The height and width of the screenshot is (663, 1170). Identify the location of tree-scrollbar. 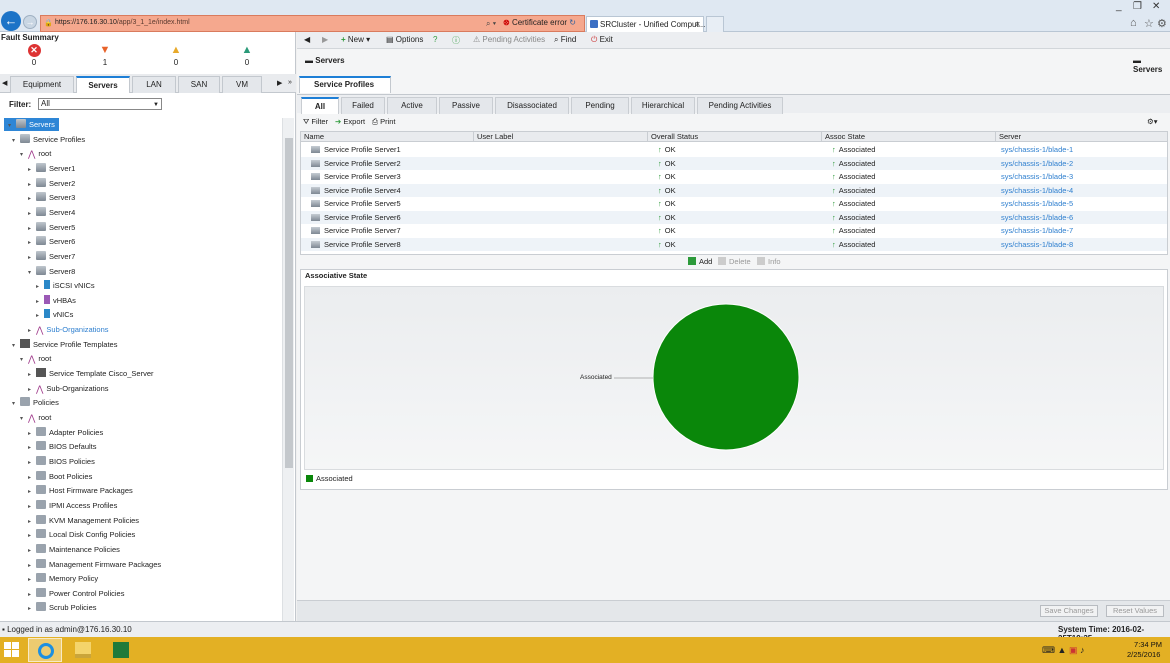
(288, 369).